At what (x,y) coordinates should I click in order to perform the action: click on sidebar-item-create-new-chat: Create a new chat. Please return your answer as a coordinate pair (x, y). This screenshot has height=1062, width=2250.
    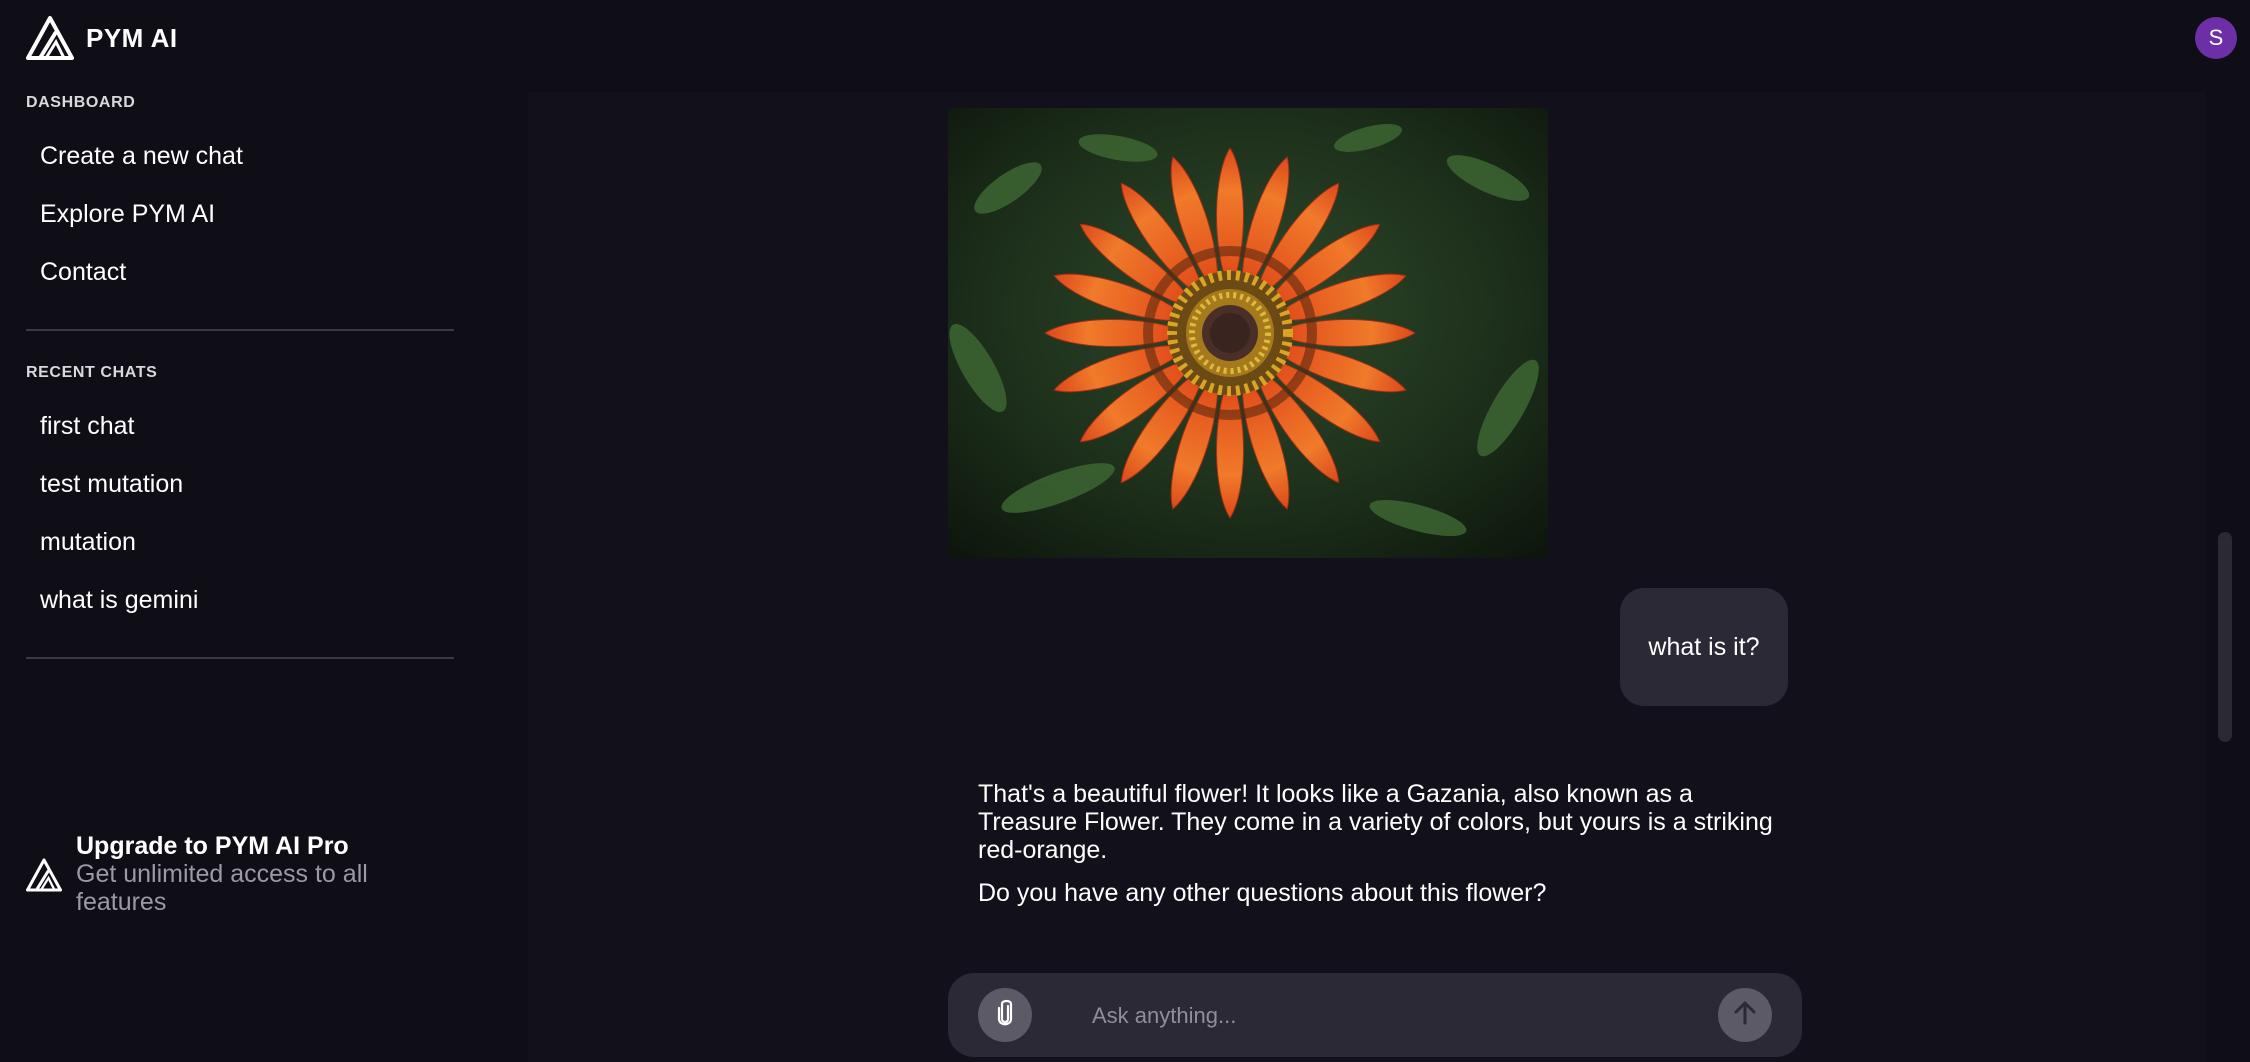
    Looking at the image, I should click on (141, 156).